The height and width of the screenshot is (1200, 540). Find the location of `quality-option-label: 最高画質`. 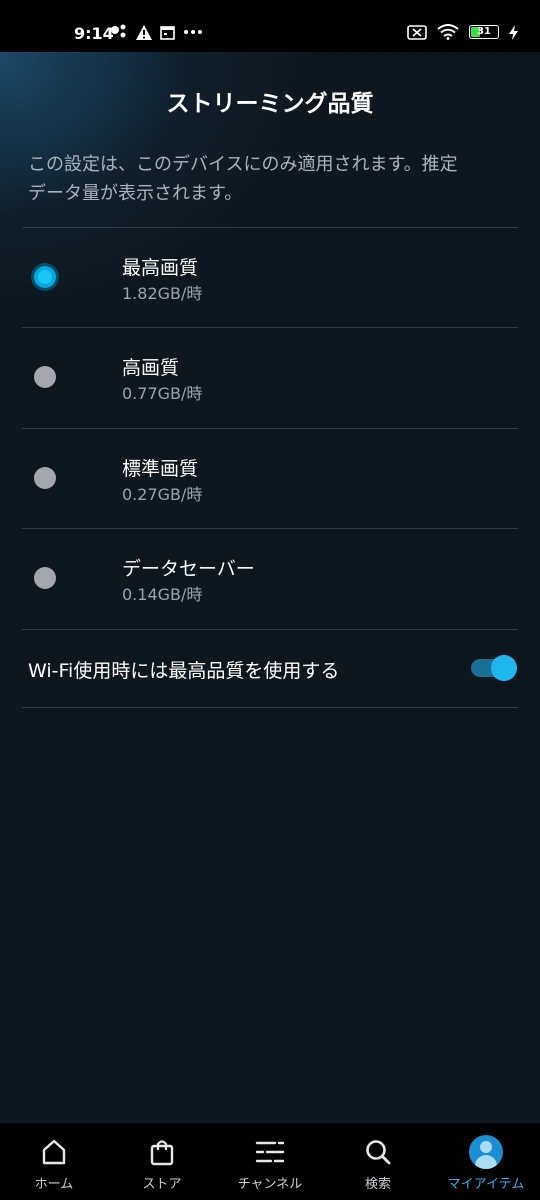

quality-option-label: 最高画質 is located at coordinates (160, 268).